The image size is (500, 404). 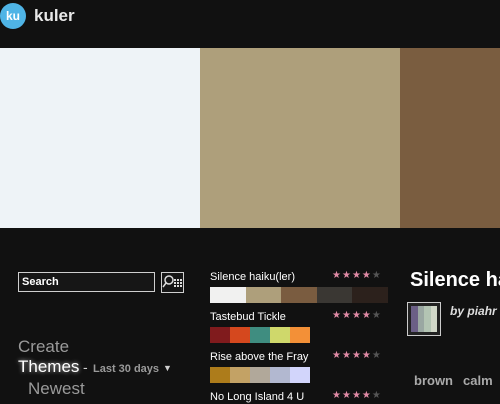 What do you see at coordinates (86, 282) in the screenshot?
I see `search-input` at bounding box center [86, 282].